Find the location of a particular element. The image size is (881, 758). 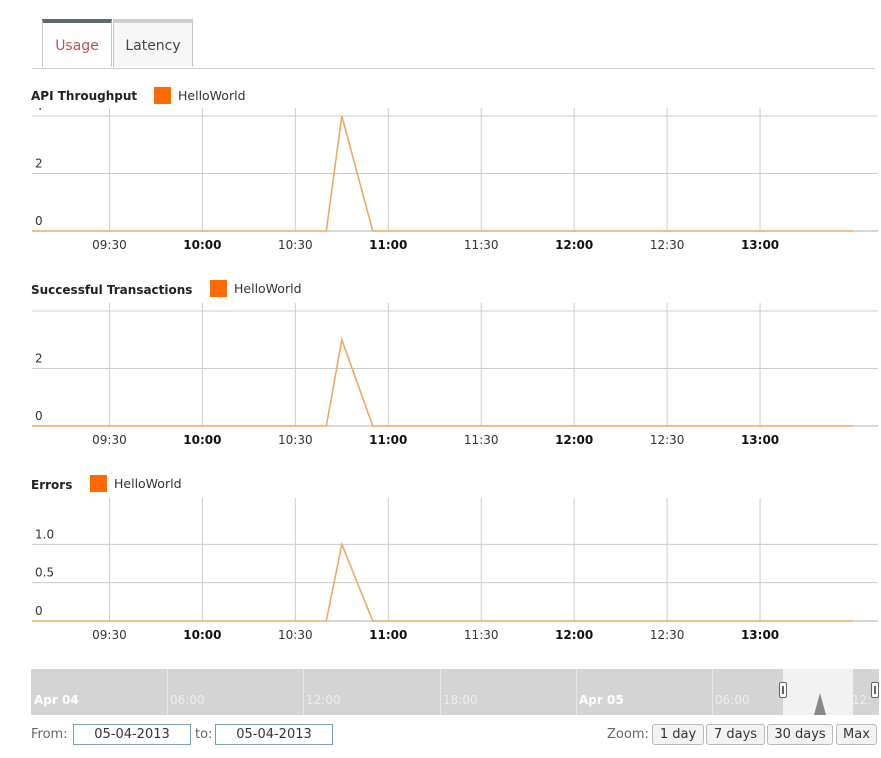

nav-label: Apr 04 is located at coordinates (56, 700).